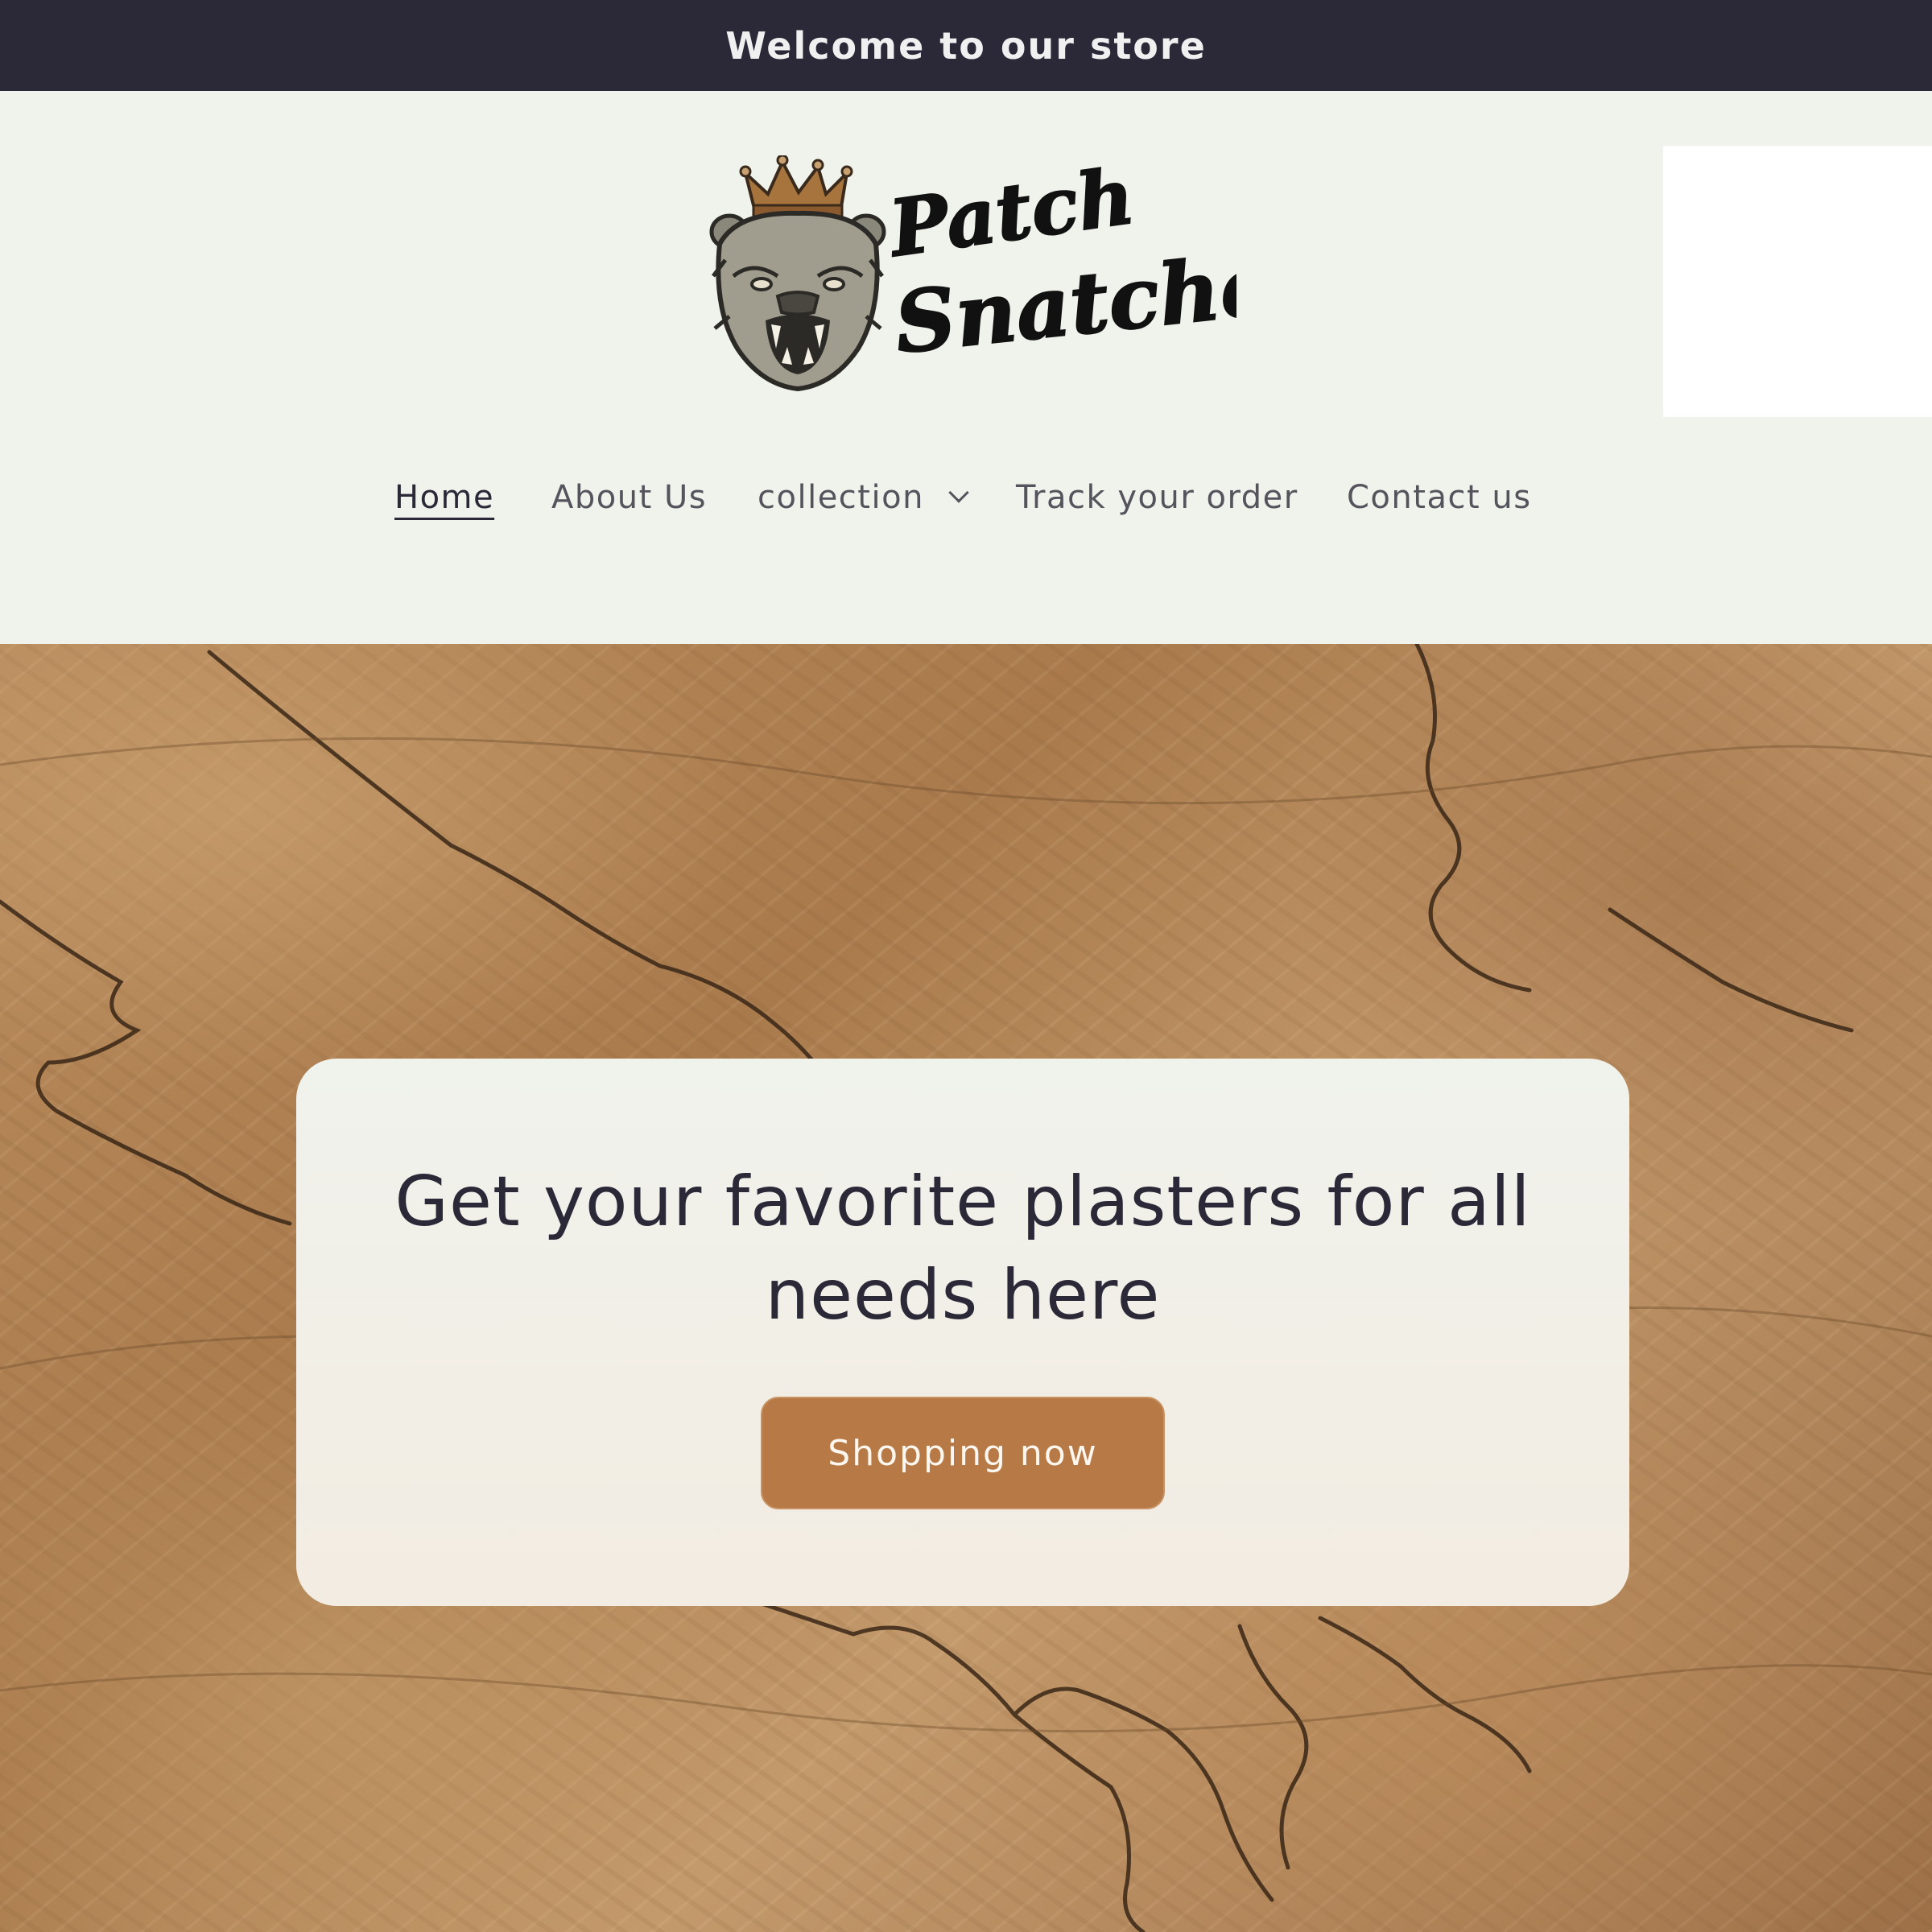 This screenshot has height=1932, width=1932. I want to click on nav-item-label: collection, so click(841, 497).